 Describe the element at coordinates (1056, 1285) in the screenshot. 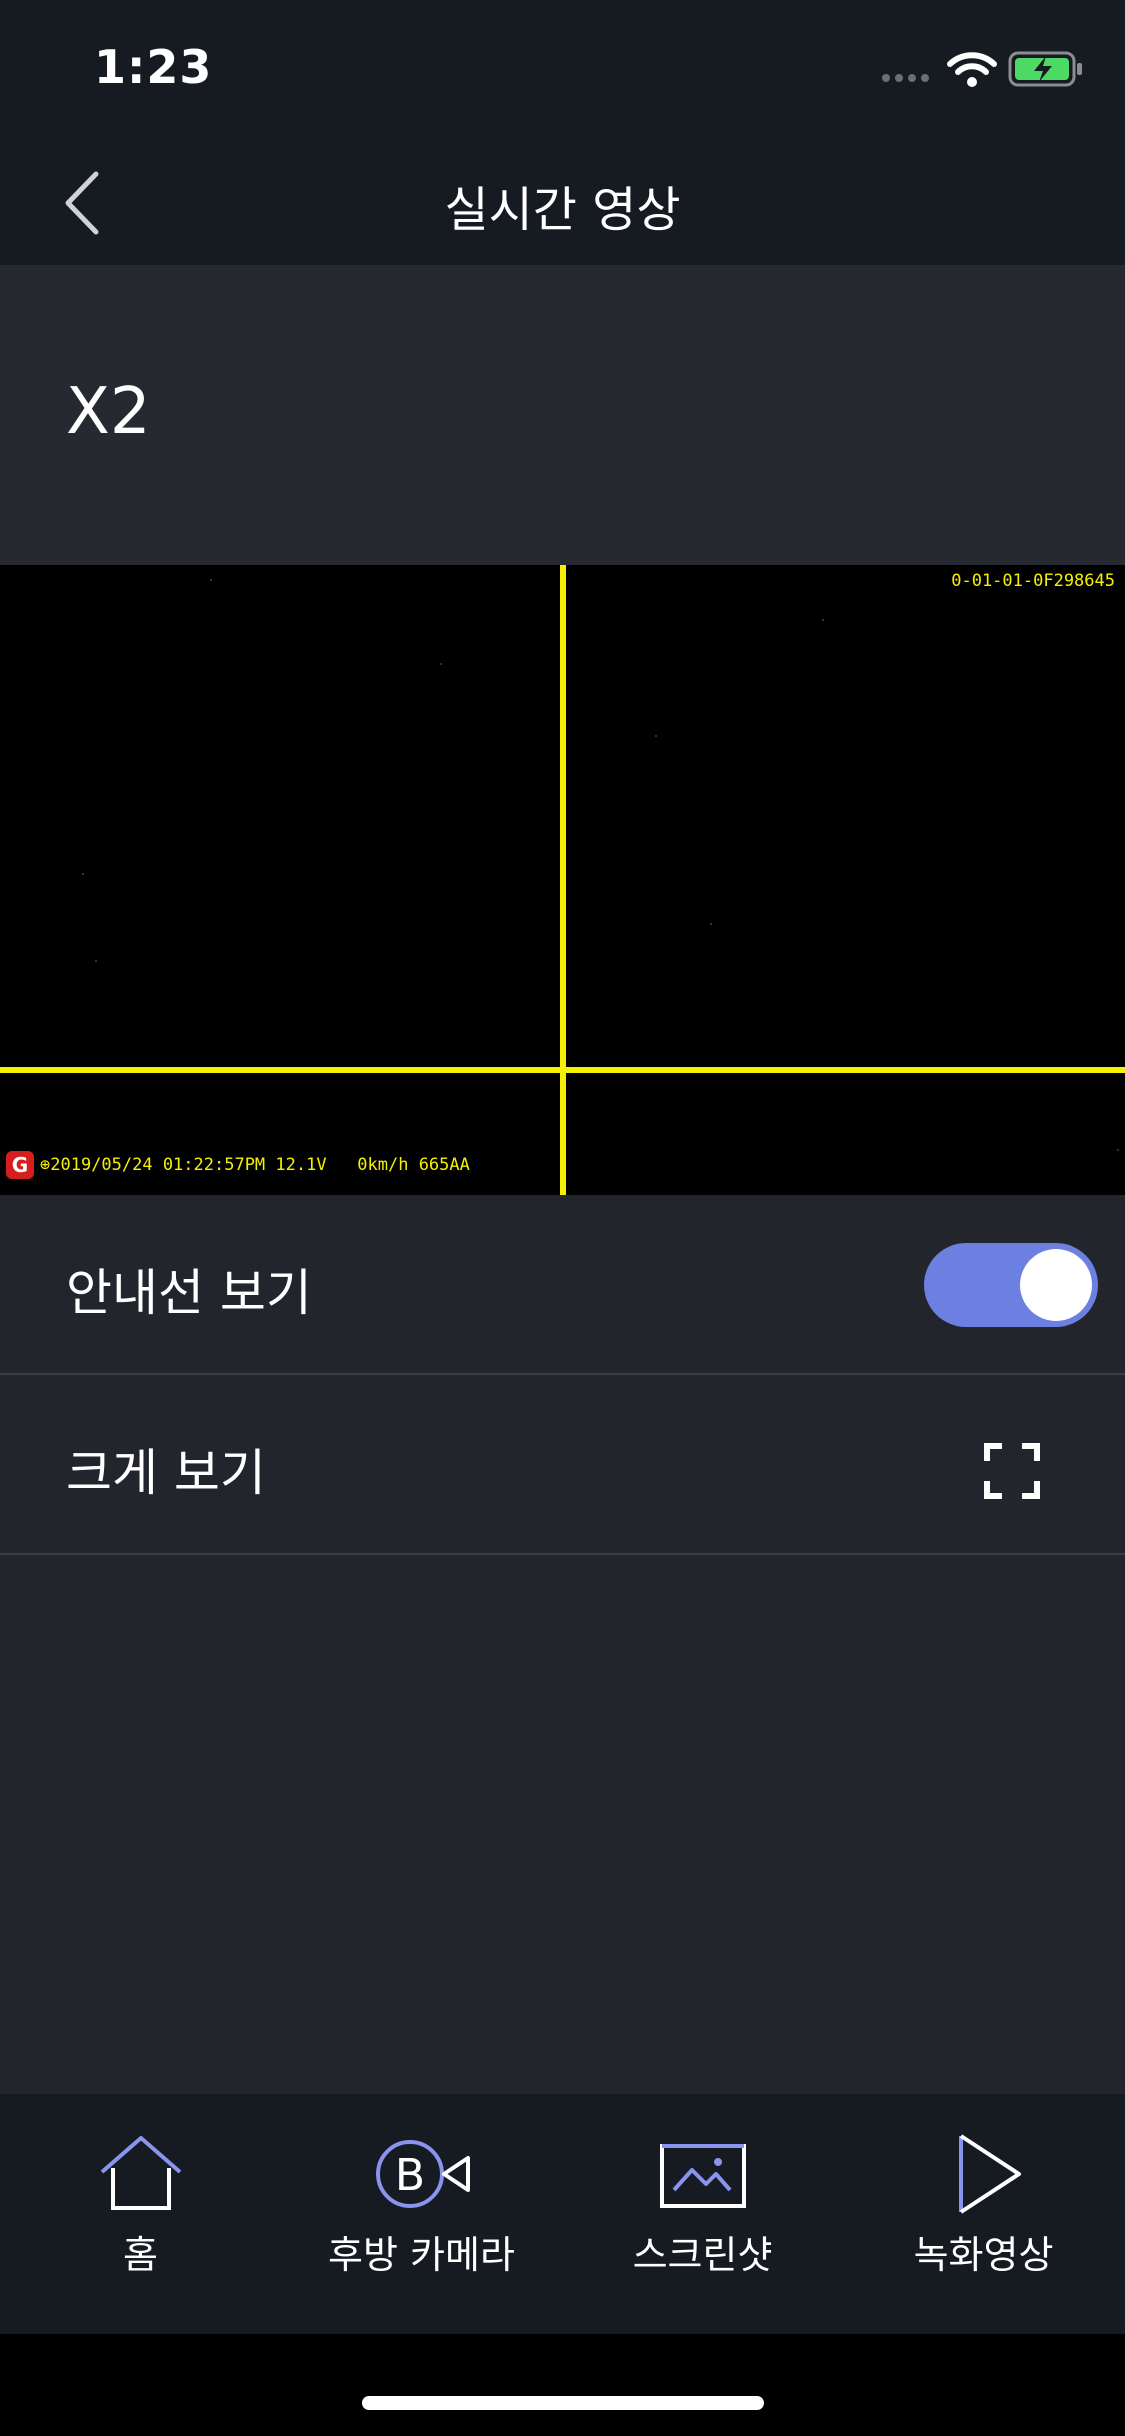

I see `toggle-knob` at that location.